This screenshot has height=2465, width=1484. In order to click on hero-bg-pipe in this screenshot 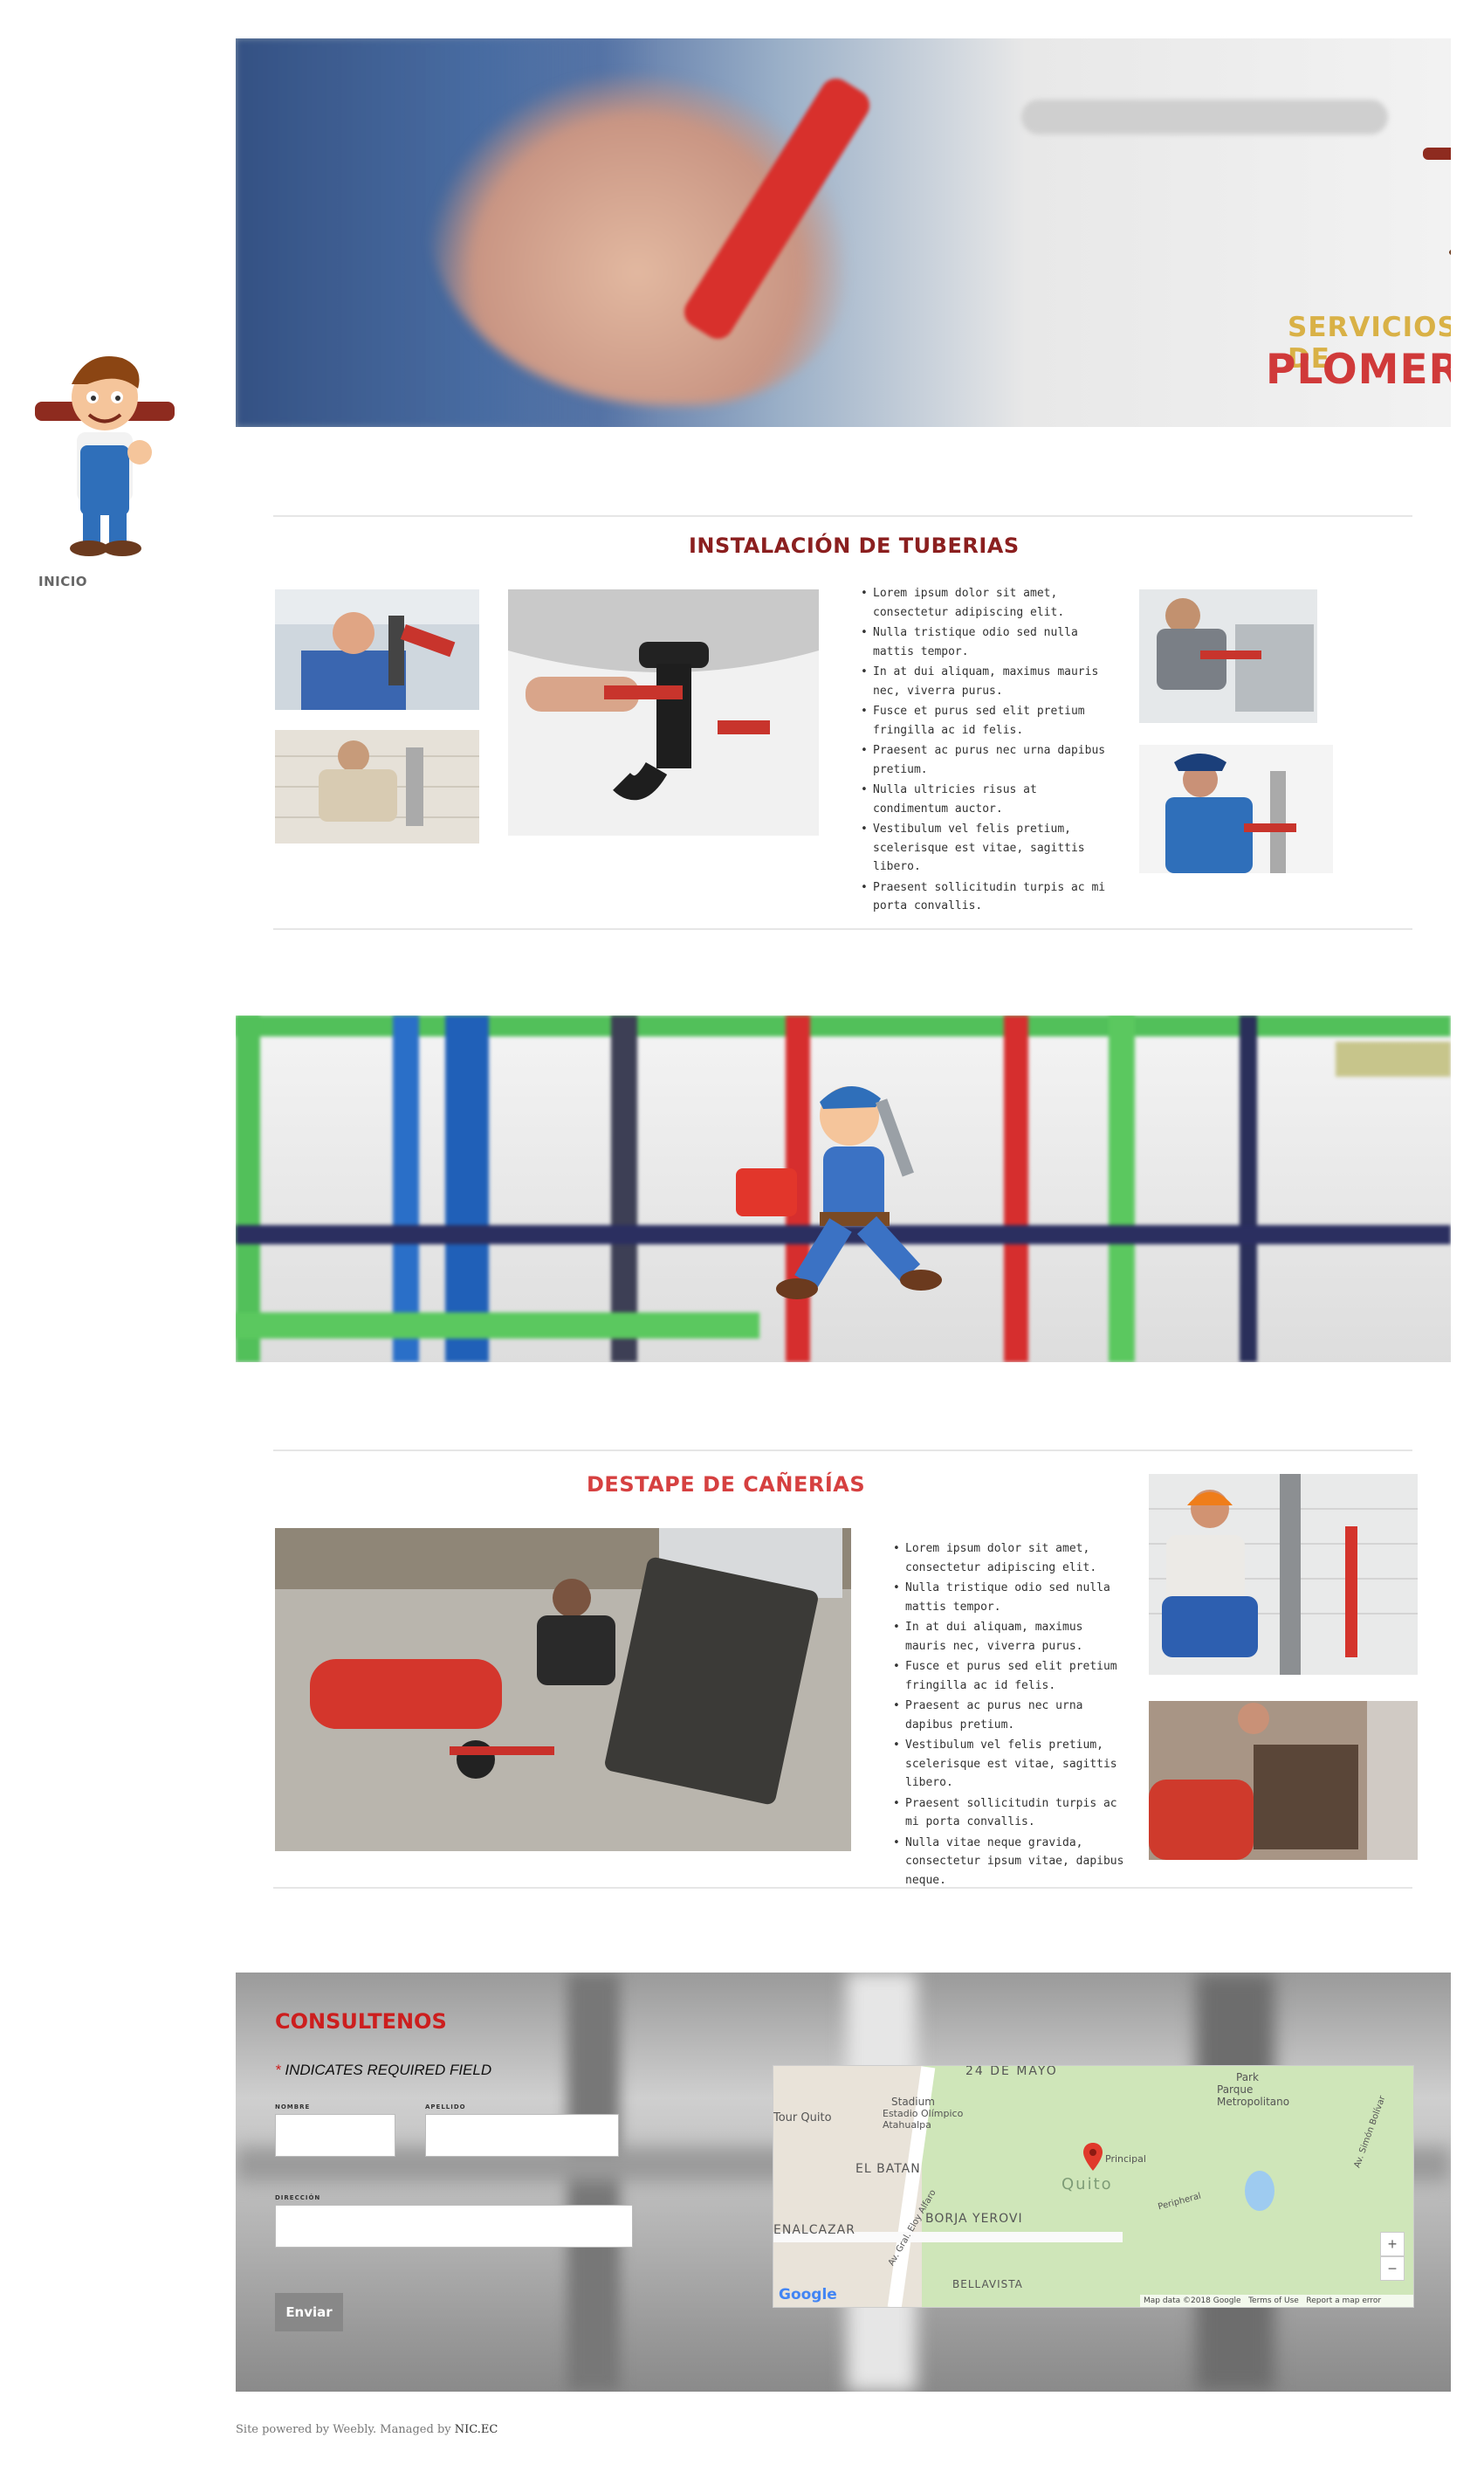, I will do `click(1204, 117)`.